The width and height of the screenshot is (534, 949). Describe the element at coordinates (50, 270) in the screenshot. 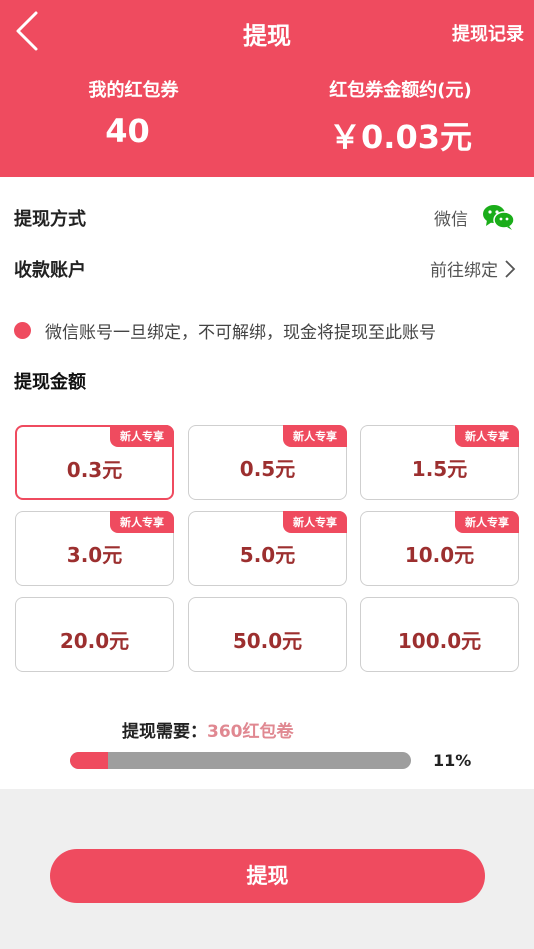

I see `account-label: 收款账户` at that location.